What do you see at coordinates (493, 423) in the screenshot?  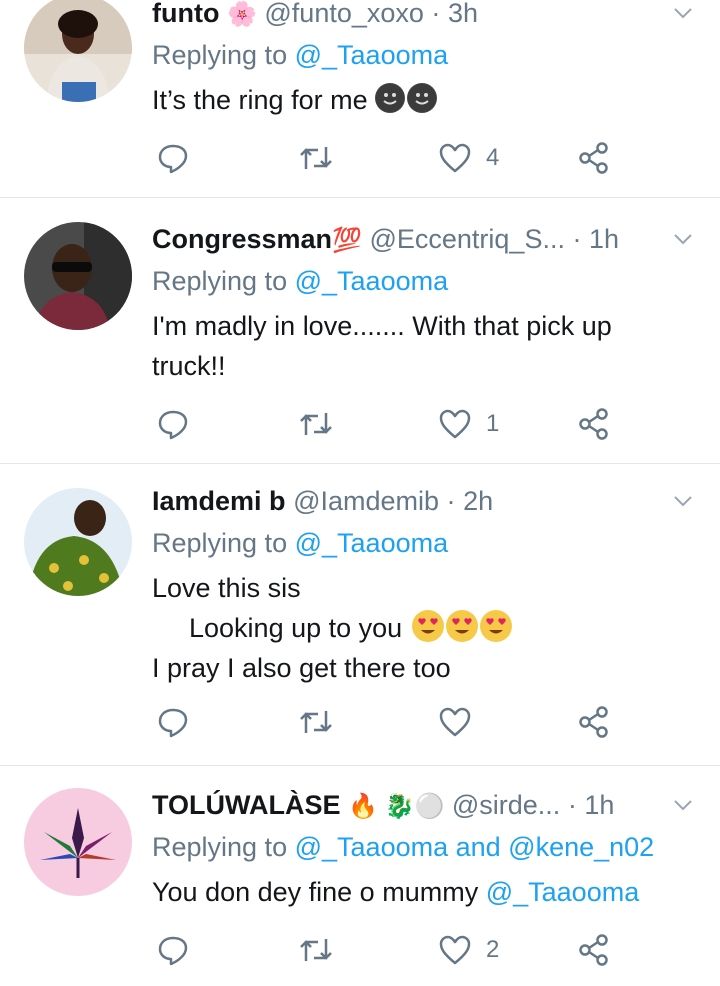 I see `like-count: 1` at bounding box center [493, 423].